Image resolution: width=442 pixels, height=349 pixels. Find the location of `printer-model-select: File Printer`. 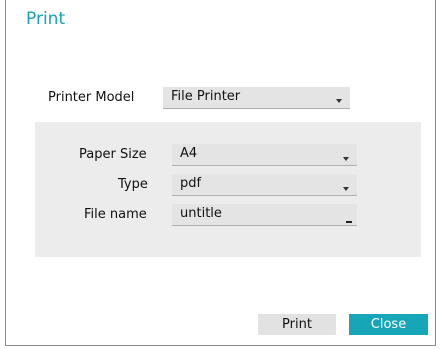

printer-model-select: File Printer is located at coordinates (256, 98).